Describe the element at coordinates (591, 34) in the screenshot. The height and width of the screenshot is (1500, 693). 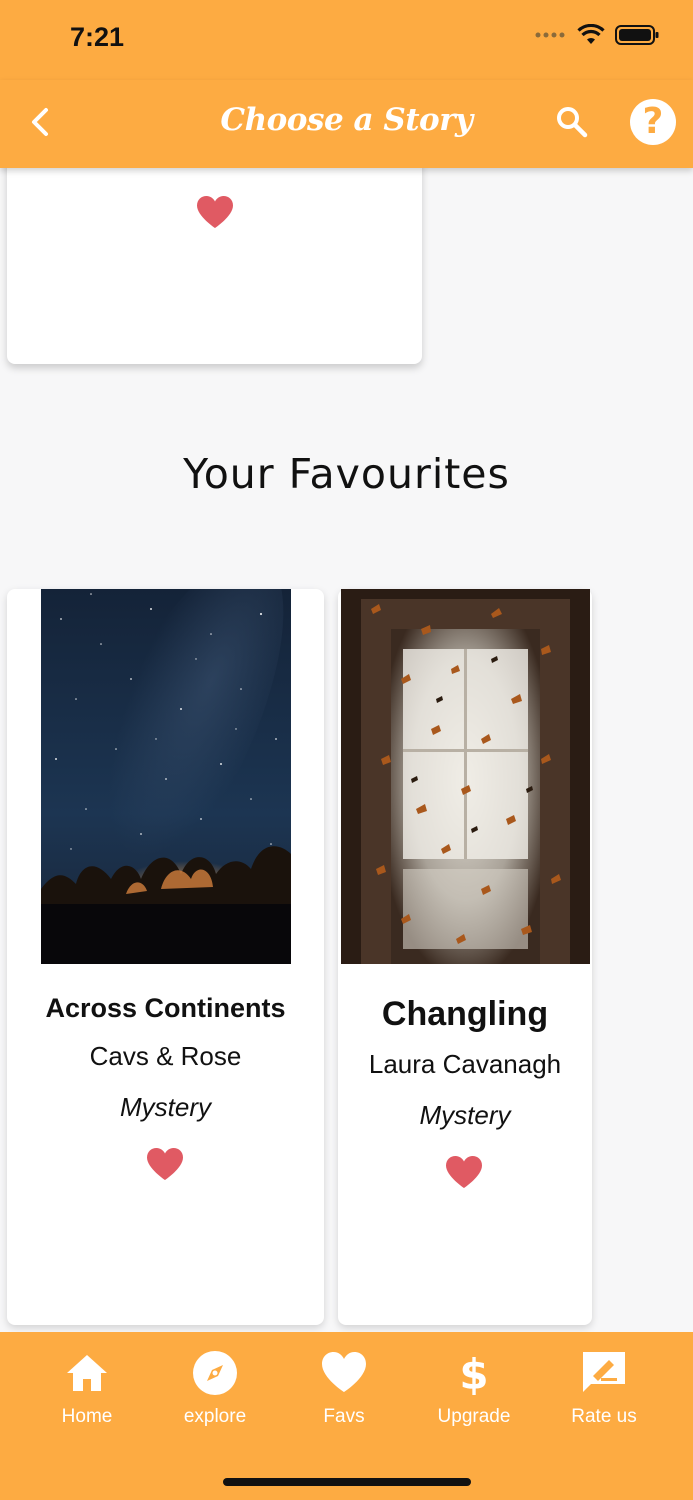
I see `wifi-icon` at that location.